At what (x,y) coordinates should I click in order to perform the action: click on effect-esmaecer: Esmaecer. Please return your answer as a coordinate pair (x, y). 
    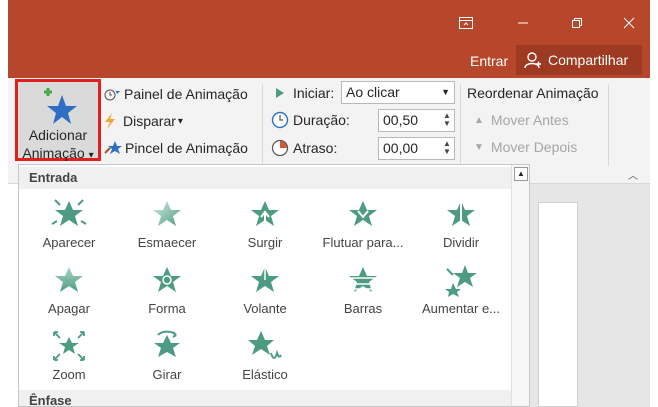
    Looking at the image, I should click on (167, 228).